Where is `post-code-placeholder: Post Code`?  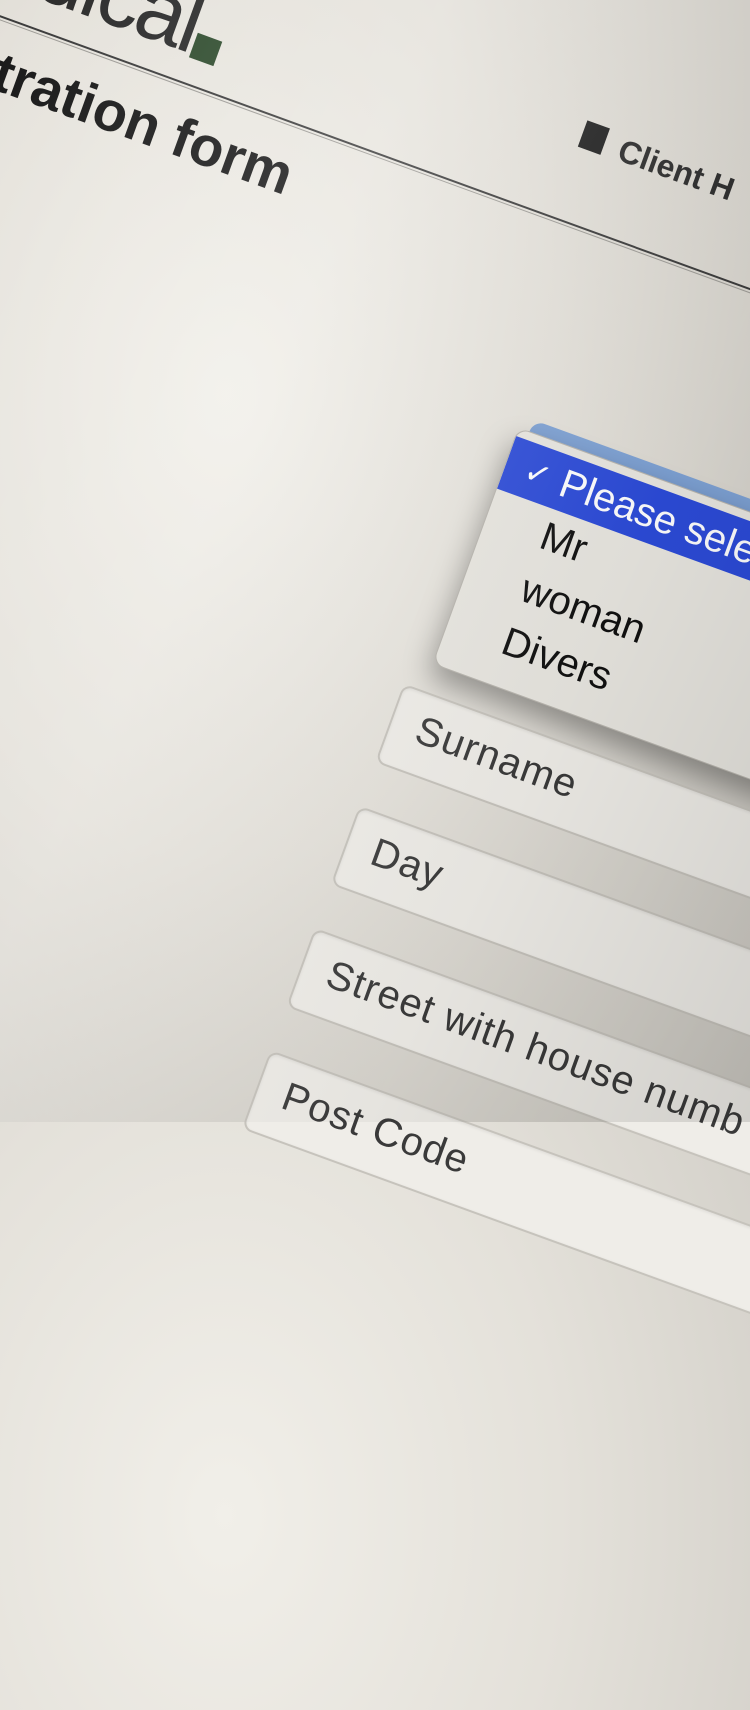 post-code-placeholder: Post Code is located at coordinates (376, 1128).